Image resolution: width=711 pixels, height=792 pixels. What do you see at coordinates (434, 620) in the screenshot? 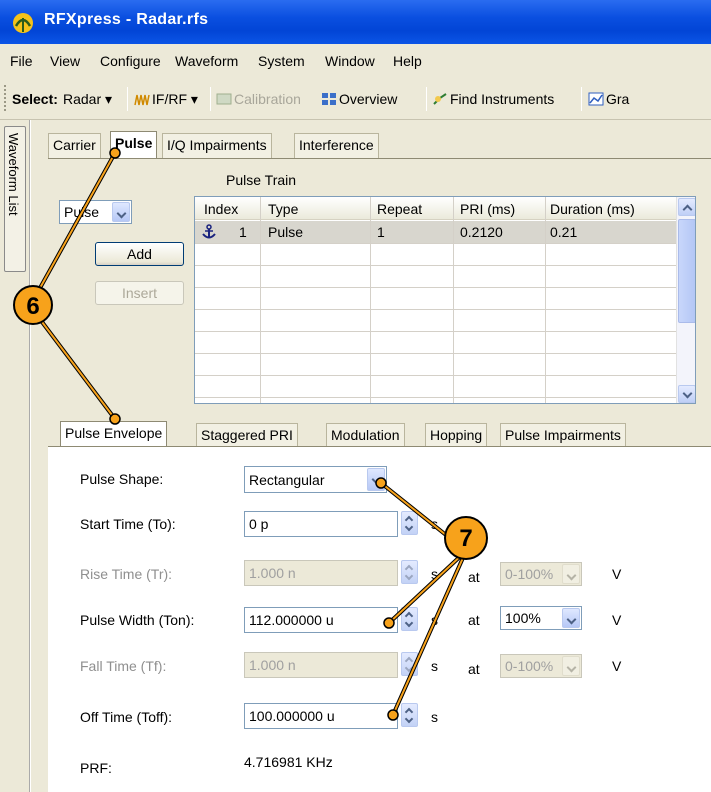
I see `width-unit: s` at bounding box center [434, 620].